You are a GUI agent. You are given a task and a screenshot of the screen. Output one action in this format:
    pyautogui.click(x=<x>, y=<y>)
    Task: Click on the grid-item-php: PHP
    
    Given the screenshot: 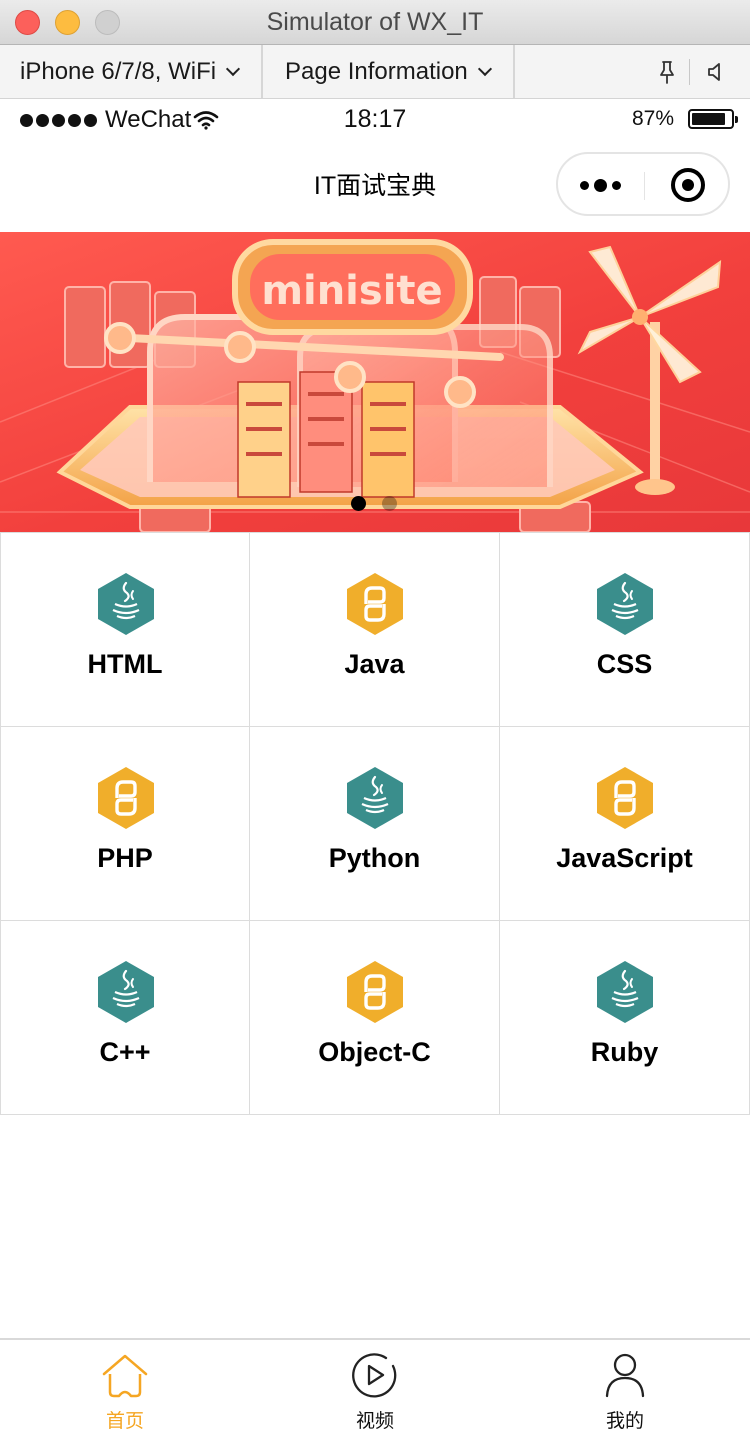 What is the action you would take?
    pyautogui.click(x=125, y=824)
    